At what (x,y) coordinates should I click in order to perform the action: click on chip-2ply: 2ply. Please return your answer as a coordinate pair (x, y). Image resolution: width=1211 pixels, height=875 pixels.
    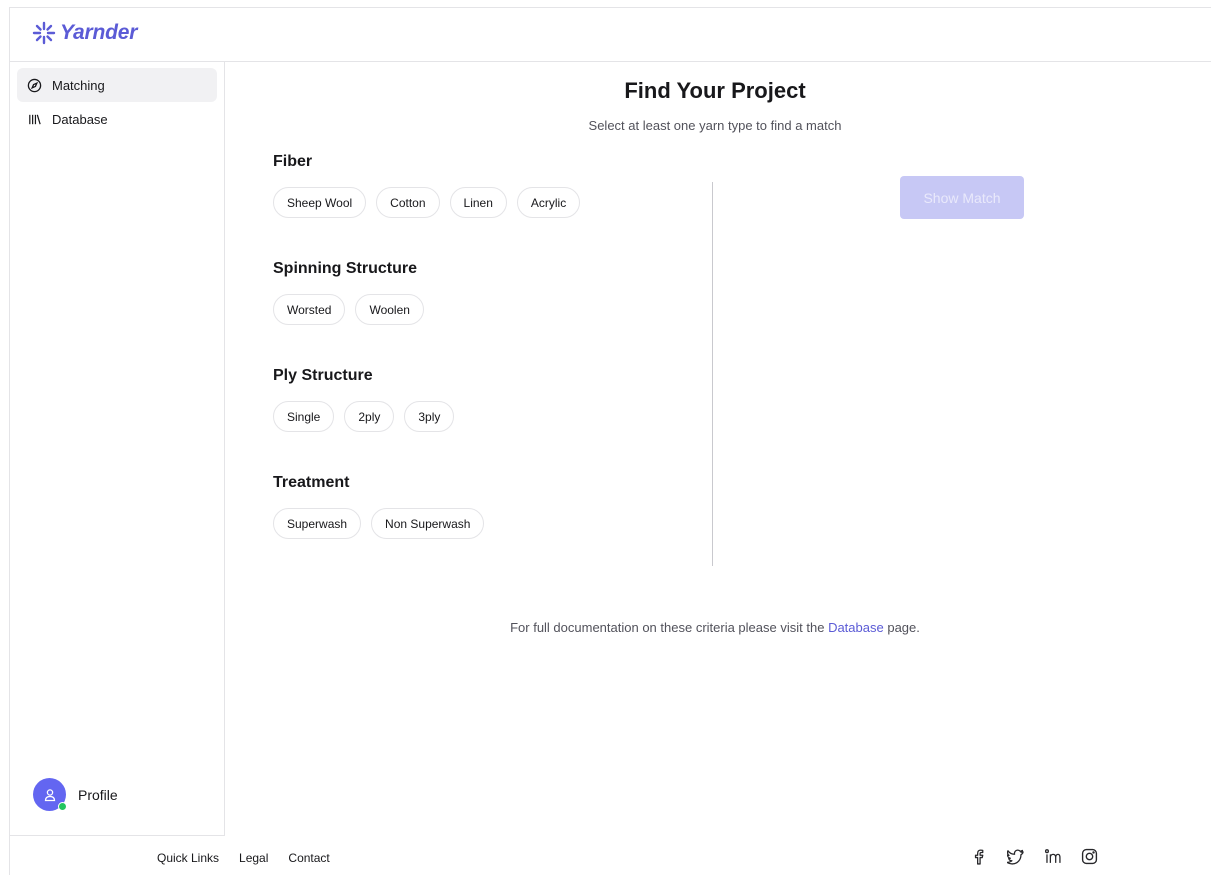
    Looking at the image, I should click on (369, 416).